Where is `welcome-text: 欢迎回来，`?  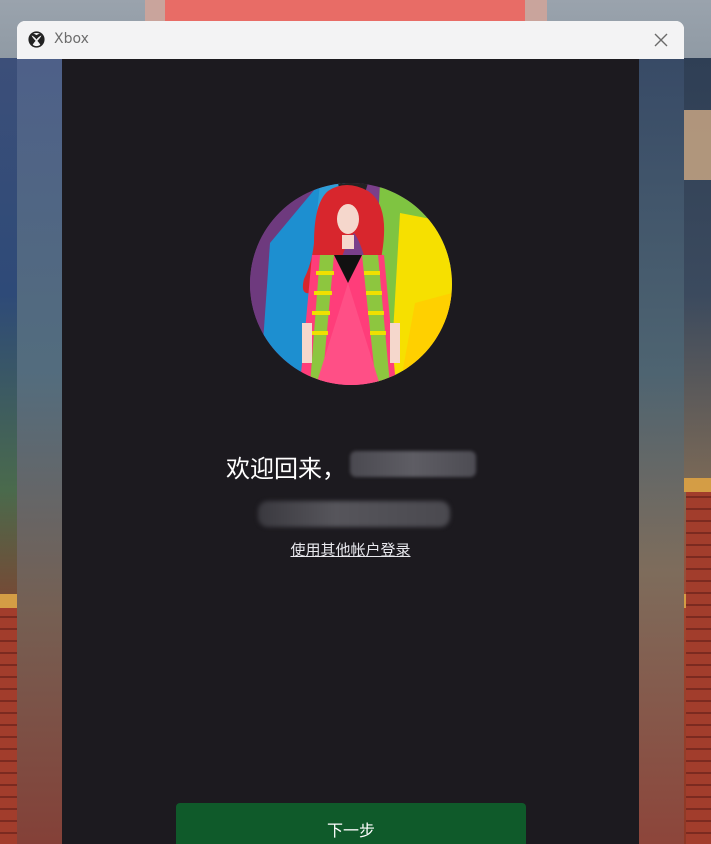 welcome-text: 欢迎回来， is located at coordinates (286, 469).